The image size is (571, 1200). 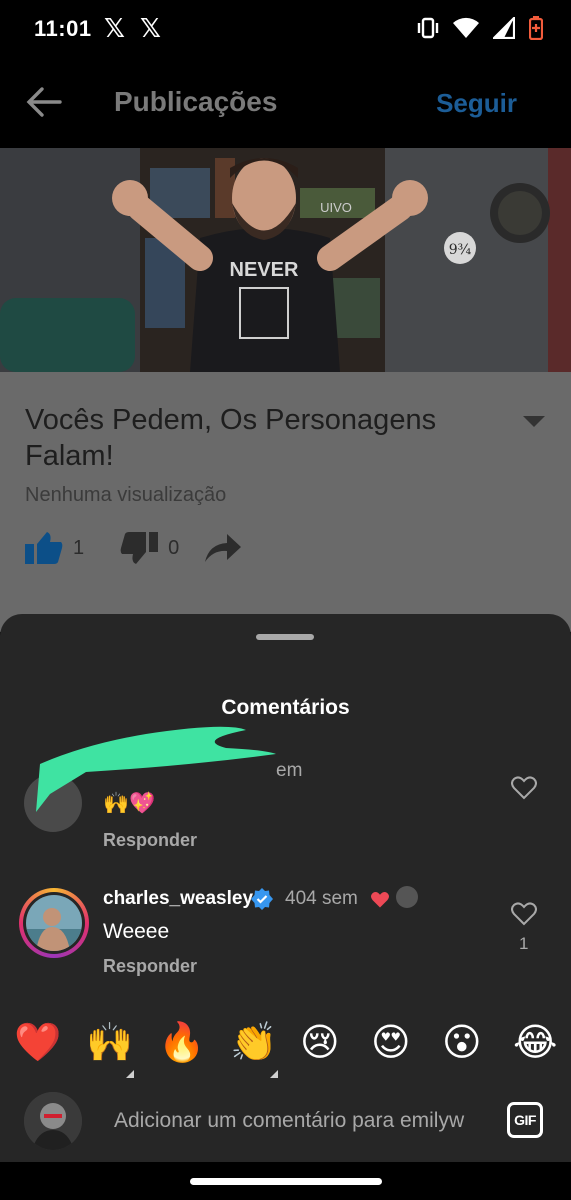 What do you see at coordinates (79, 547) in the screenshot?
I see `like-count: 1` at bounding box center [79, 547].